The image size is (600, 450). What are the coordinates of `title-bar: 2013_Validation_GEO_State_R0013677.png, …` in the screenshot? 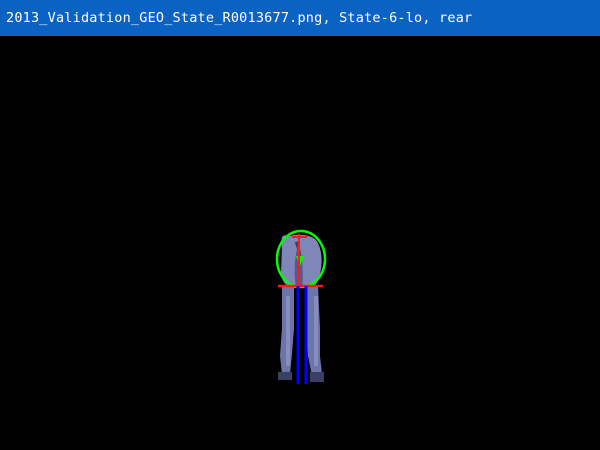 It's located at (300, 18).